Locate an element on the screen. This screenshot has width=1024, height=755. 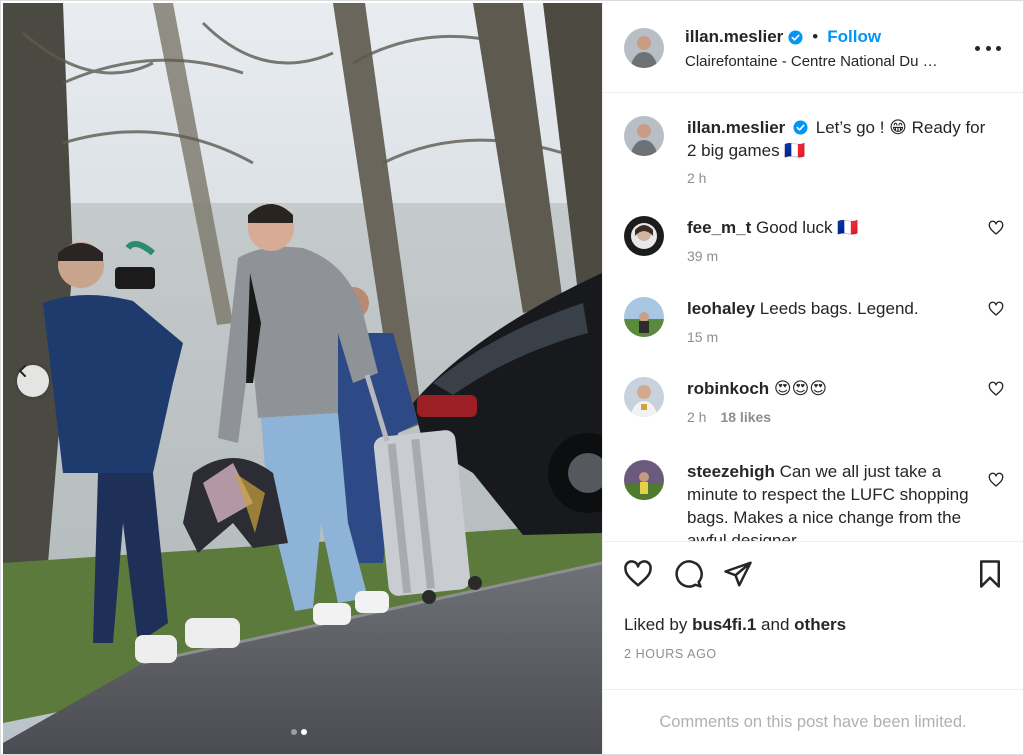
post-timestamp: 2 HOURS AGO is located at coordinates (670, 654).